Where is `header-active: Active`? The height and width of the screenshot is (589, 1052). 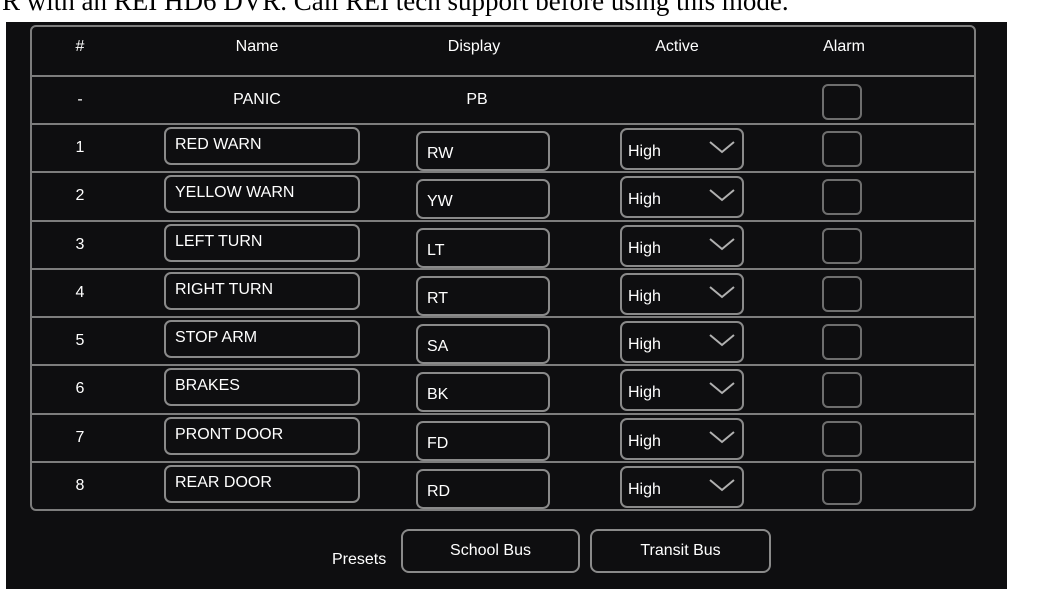
header-active: Active is located at coordinates (677, 46).